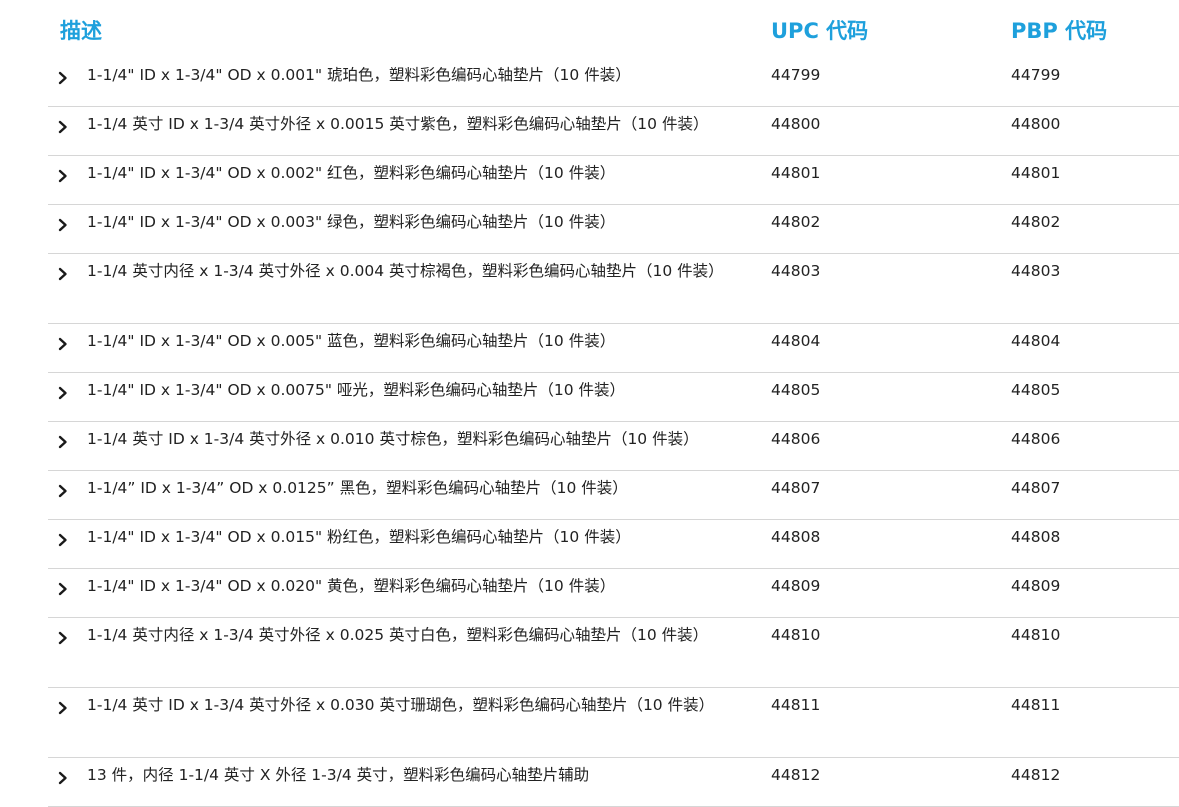 The image size is (1179, 807). I want to click on row-pbp-code: 44803, so click(1036, 271).